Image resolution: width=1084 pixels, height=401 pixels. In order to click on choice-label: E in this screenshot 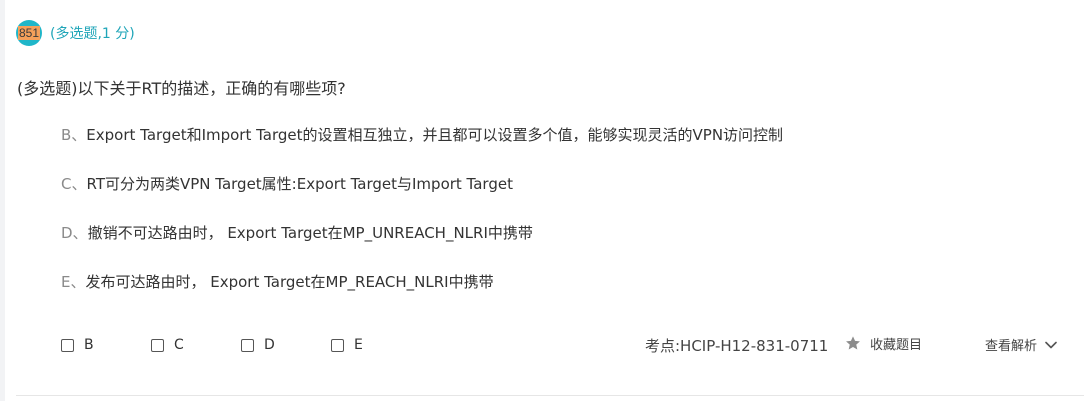, I will do `click(358, 345)`.